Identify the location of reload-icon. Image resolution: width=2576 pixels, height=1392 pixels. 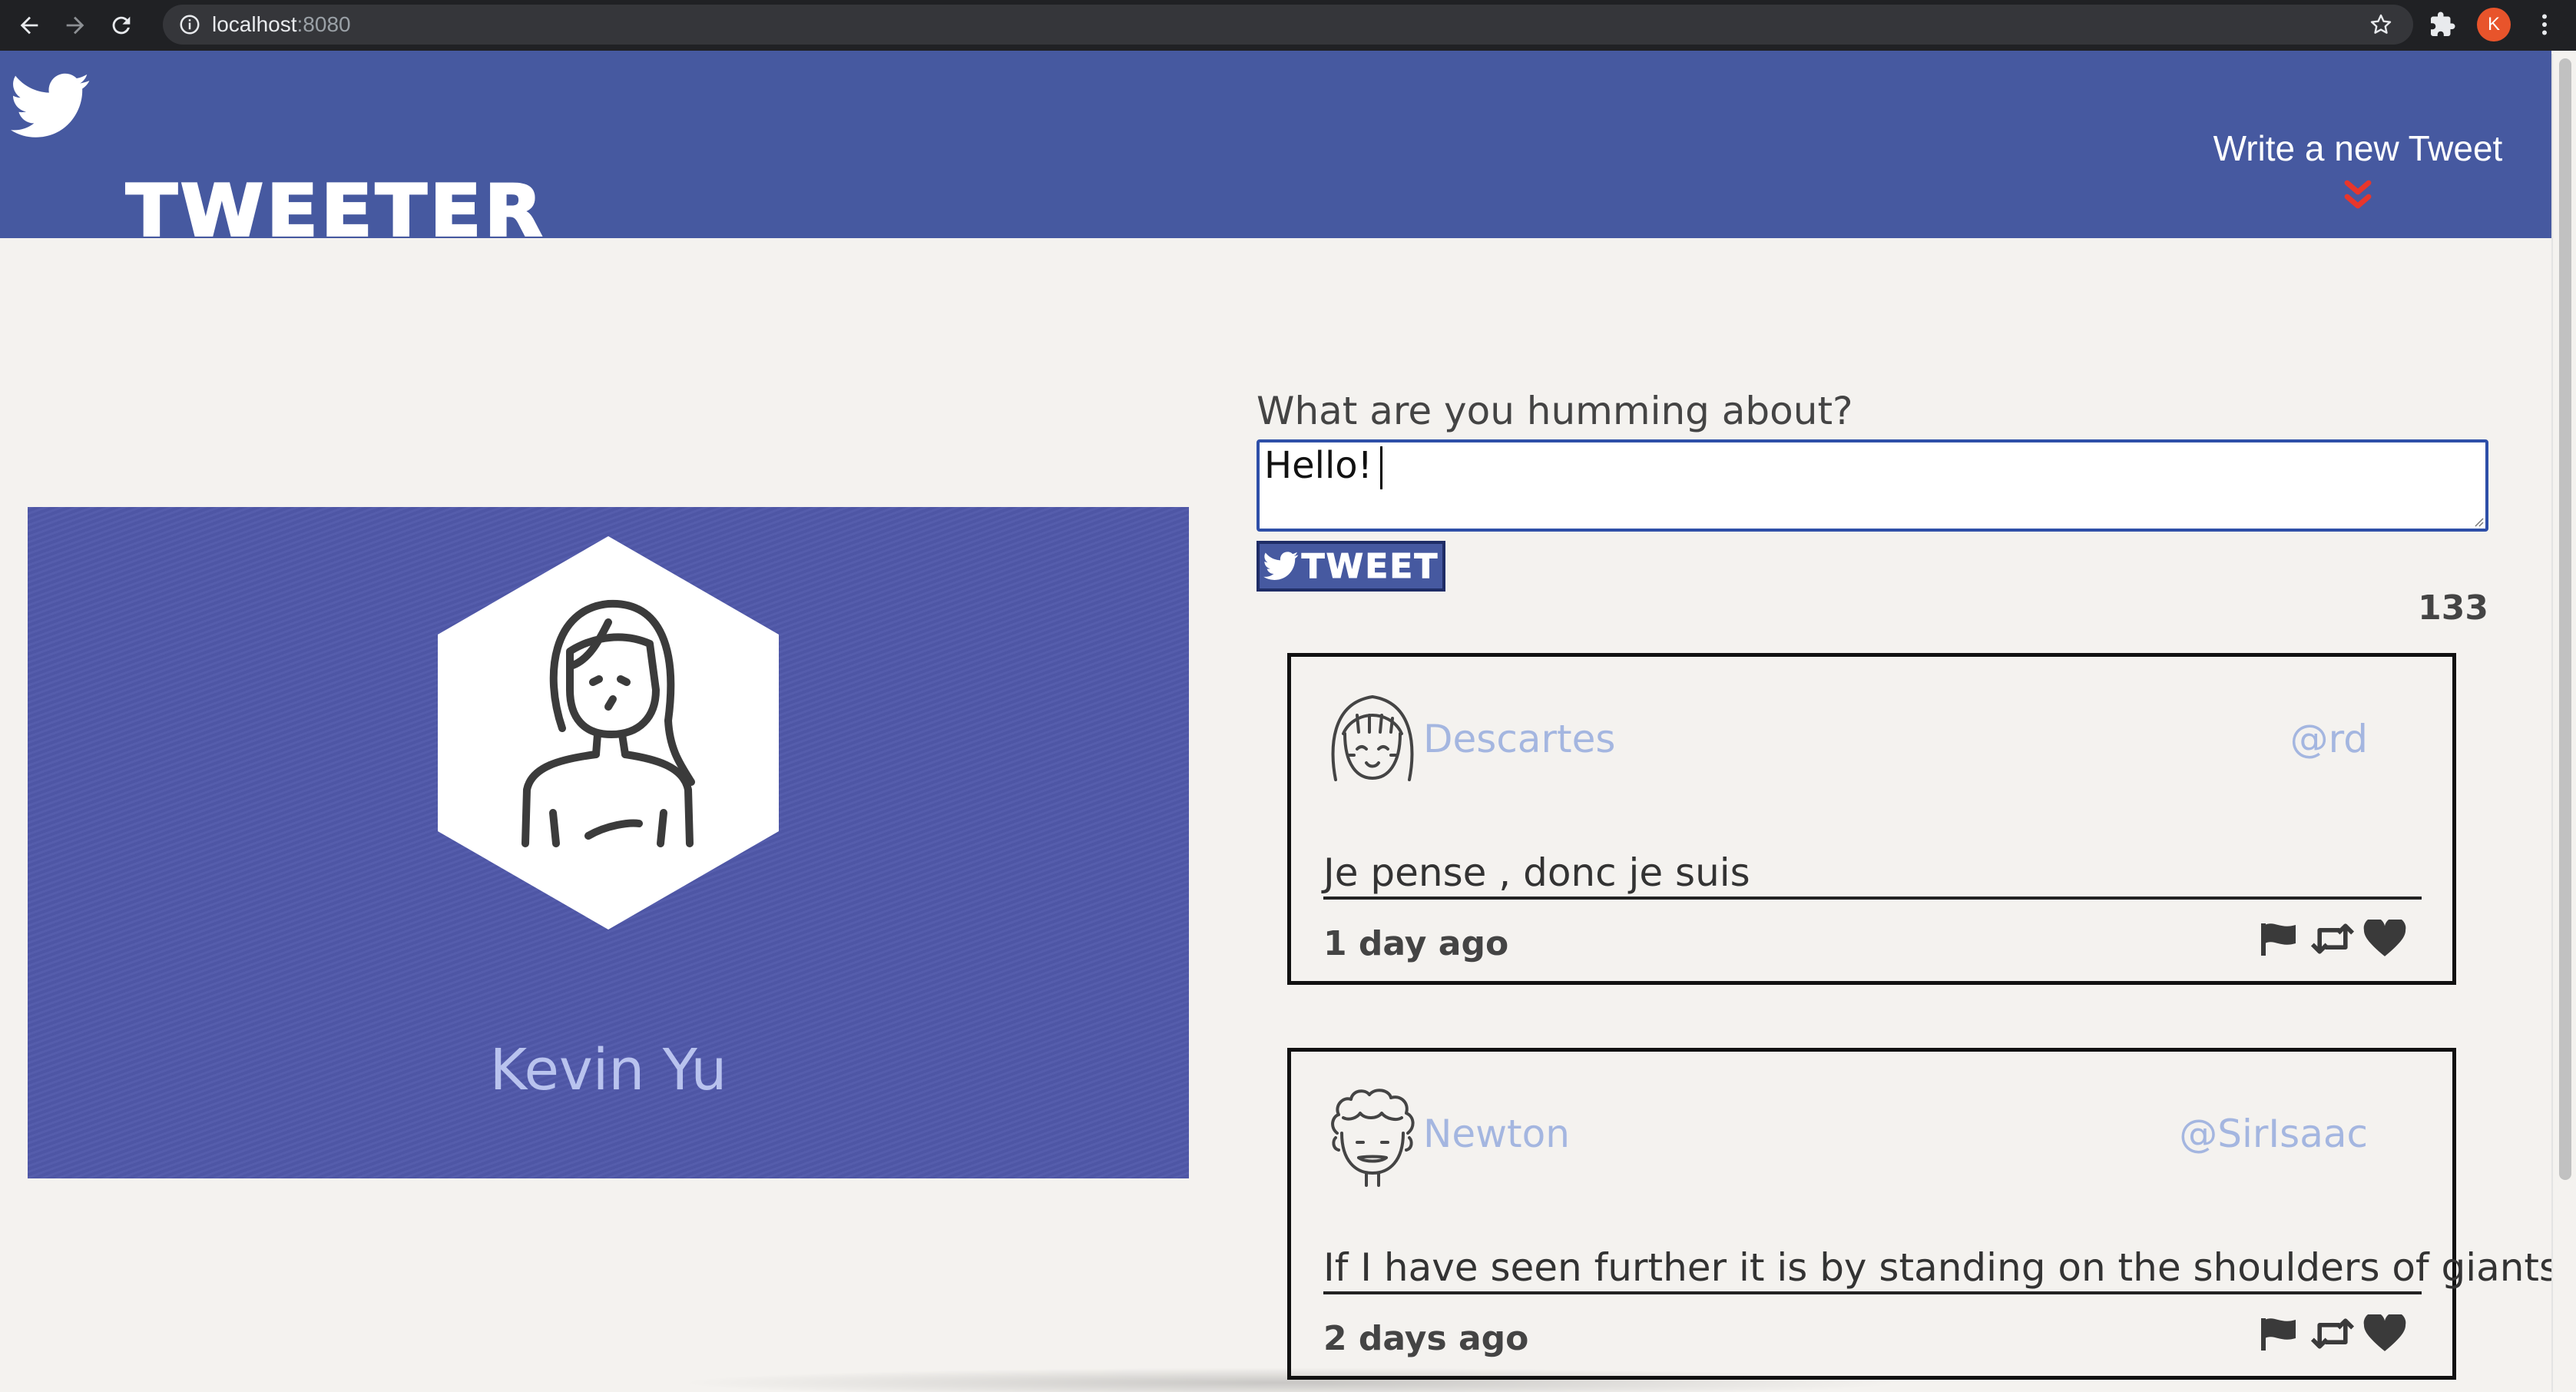
(121, 26).